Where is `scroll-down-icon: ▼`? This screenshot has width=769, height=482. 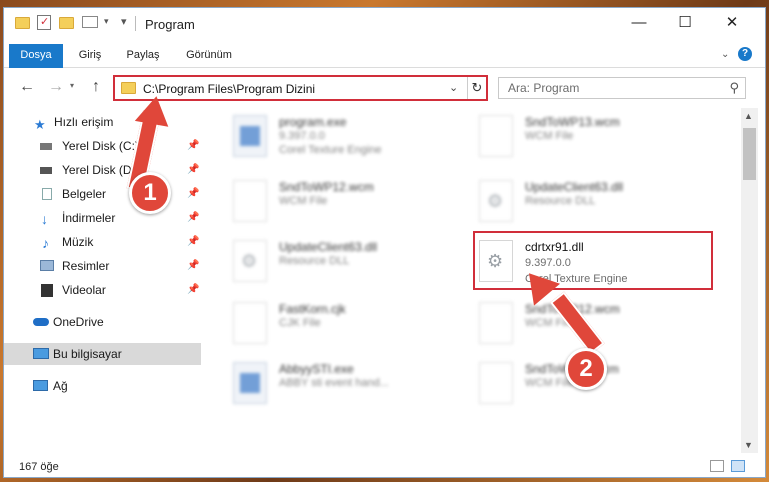
scroll-down-icon: ▼ is located at coordinates (748, 445).